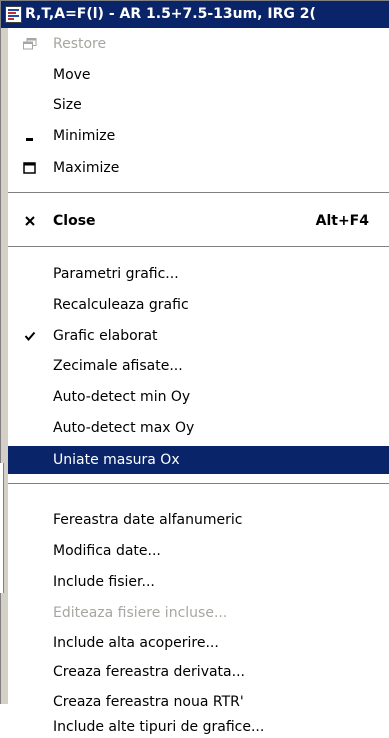 The height and width of the screenshot is (738, 389). What do you see at coordinates (198, 460) in the screenshot?
I see `menu-item-uniate-masura: Uniate masura Ox` at bounding box center [198, 460].